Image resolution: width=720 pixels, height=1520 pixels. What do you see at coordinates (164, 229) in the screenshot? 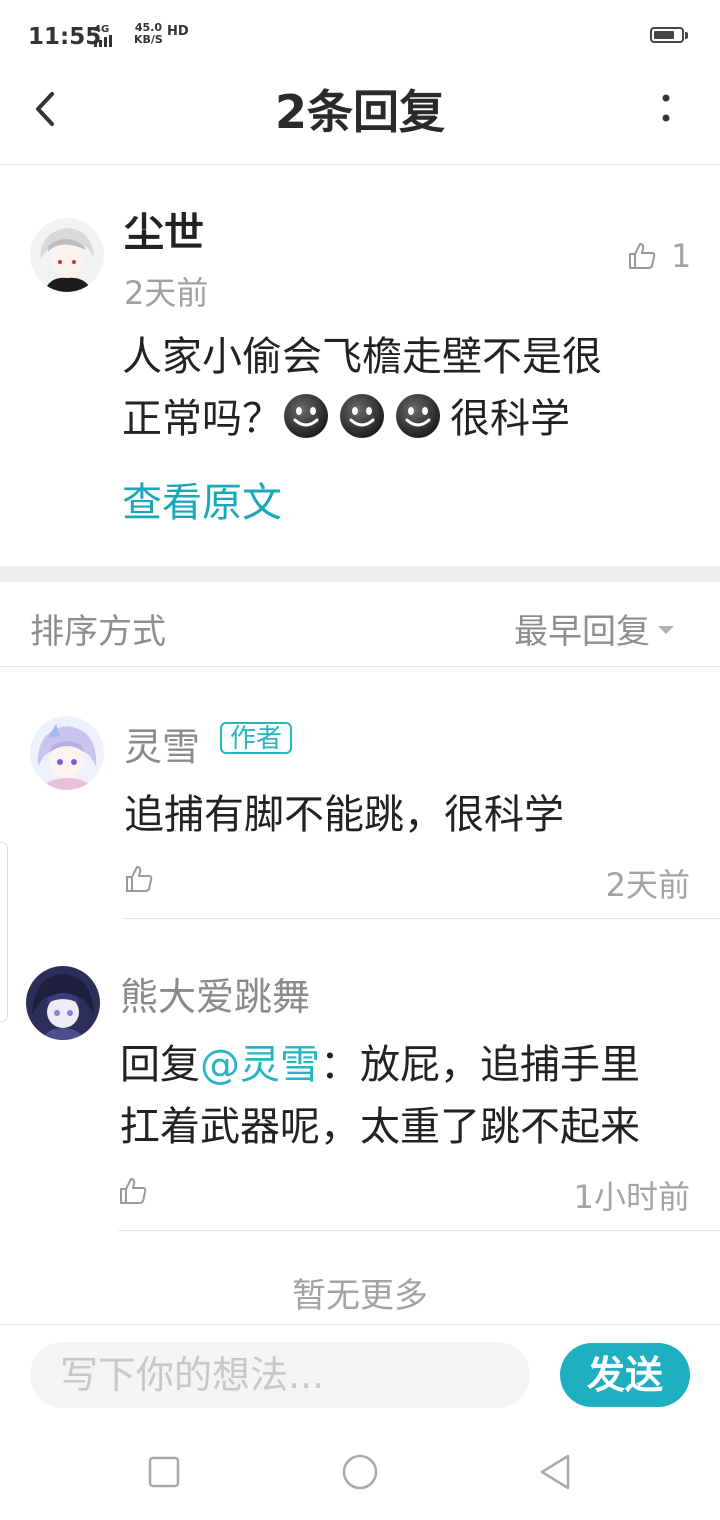
I see `original-username: 尘世` at bounding box center [164, 229].